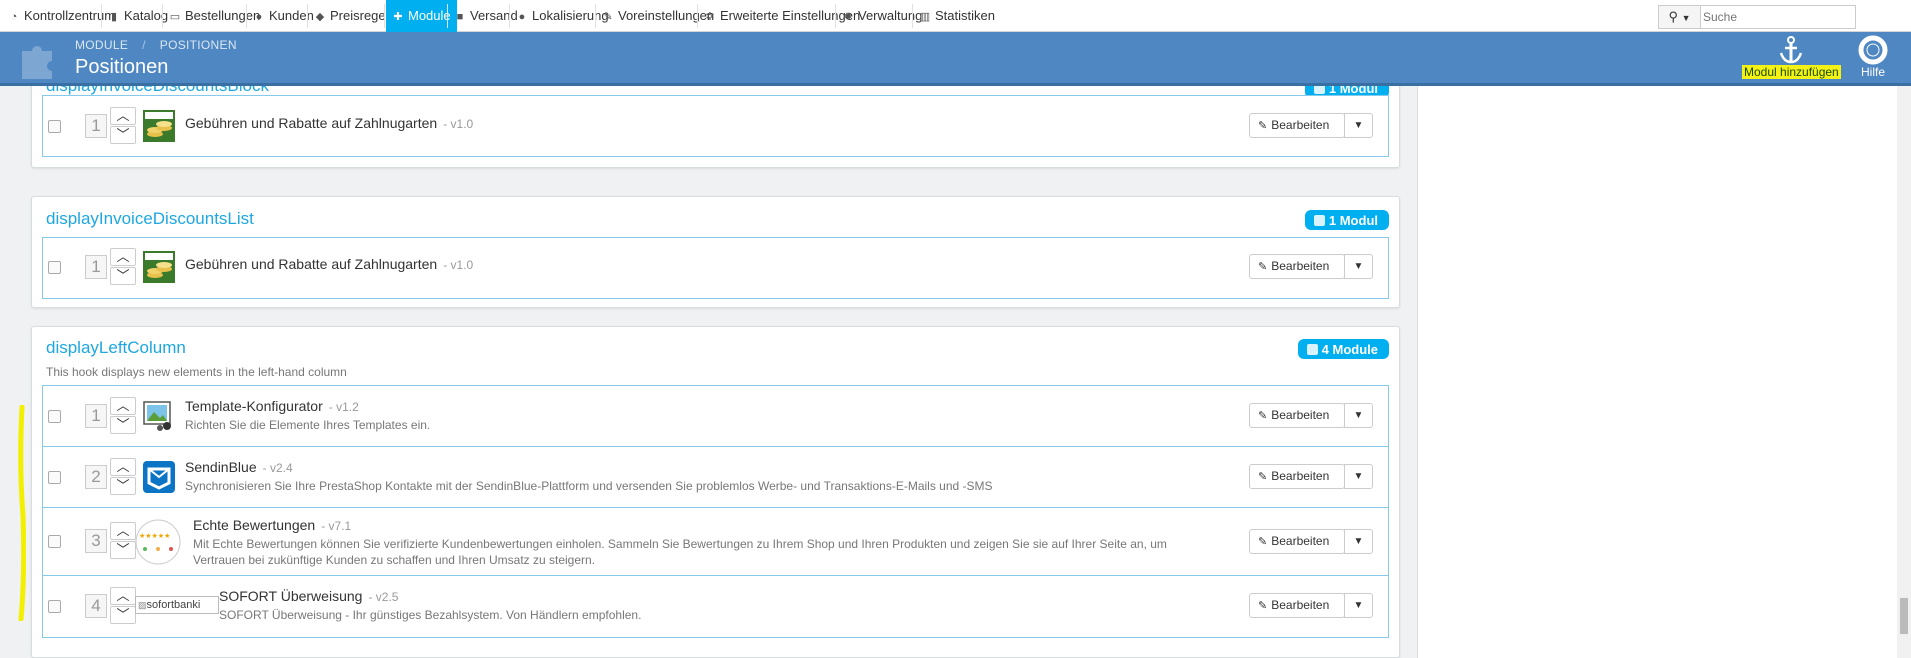  Describe the element at coordinates (1873, 57) in the screenshot. I see `help-button: Hilfe` at that location.